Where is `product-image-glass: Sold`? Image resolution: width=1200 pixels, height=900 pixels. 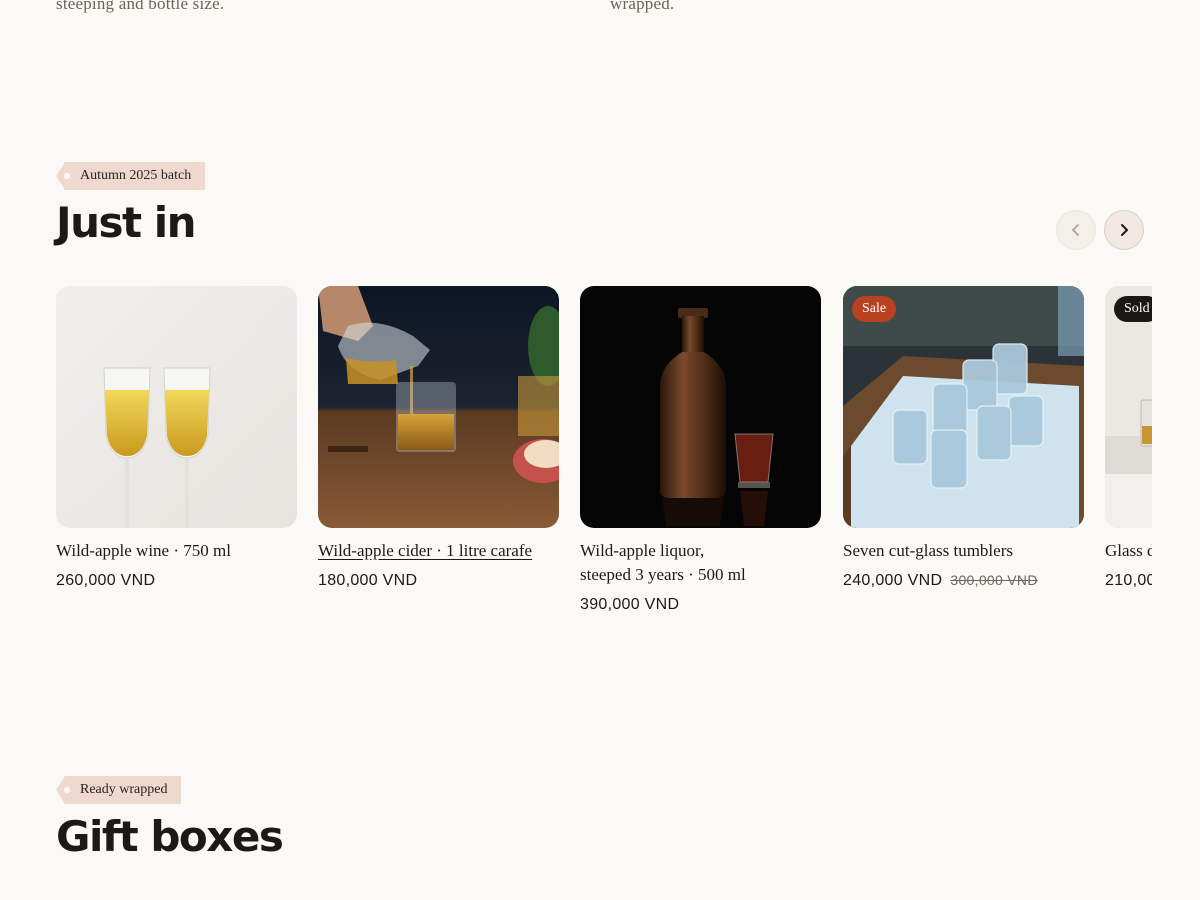 product-image-glass: Sold is located at coordinates (1128, 407).